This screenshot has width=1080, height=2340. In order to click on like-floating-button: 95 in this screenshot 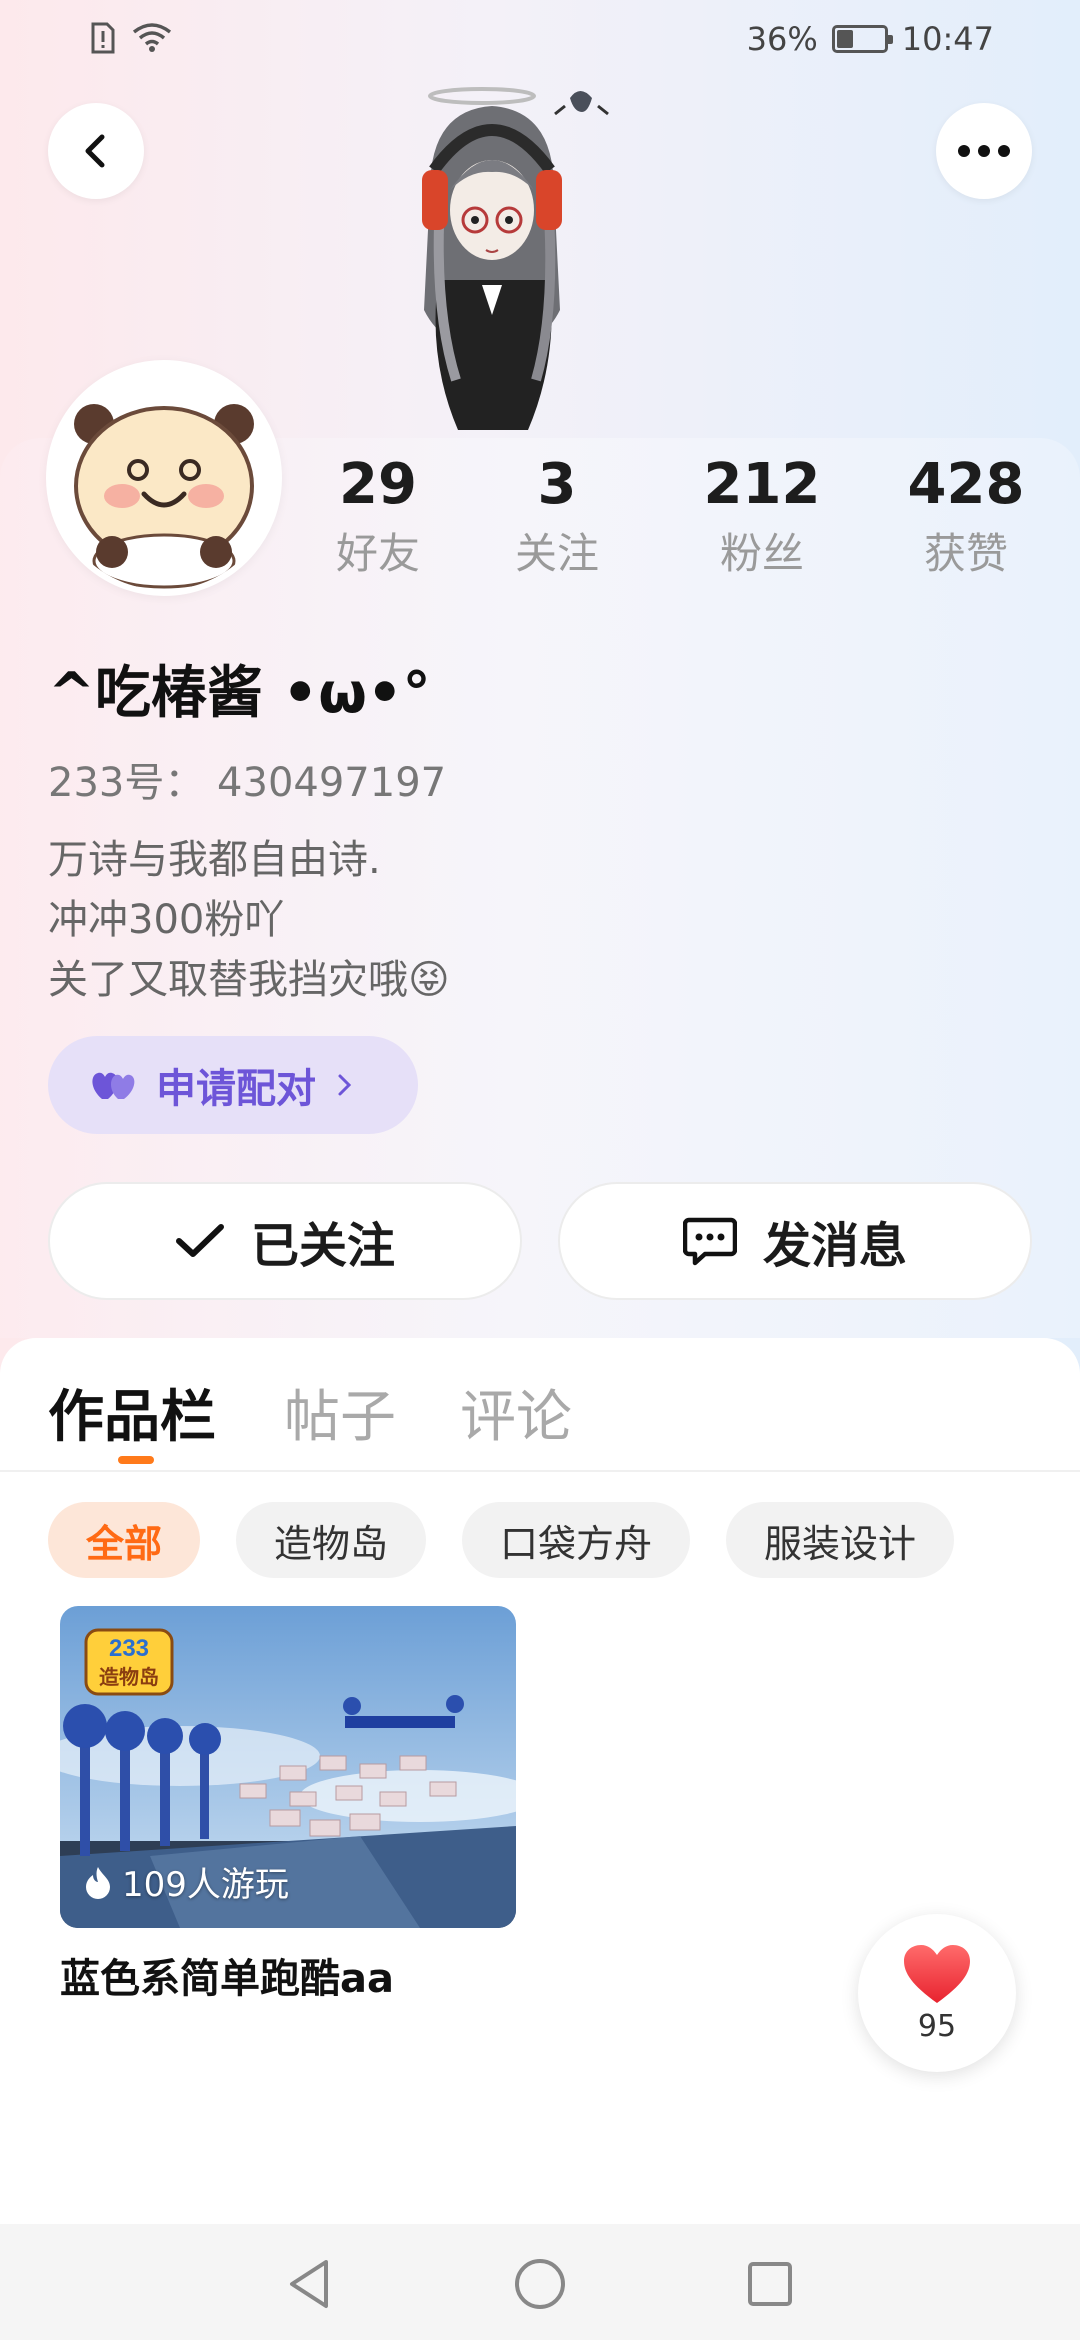, I will do `click(937, 1993)`.